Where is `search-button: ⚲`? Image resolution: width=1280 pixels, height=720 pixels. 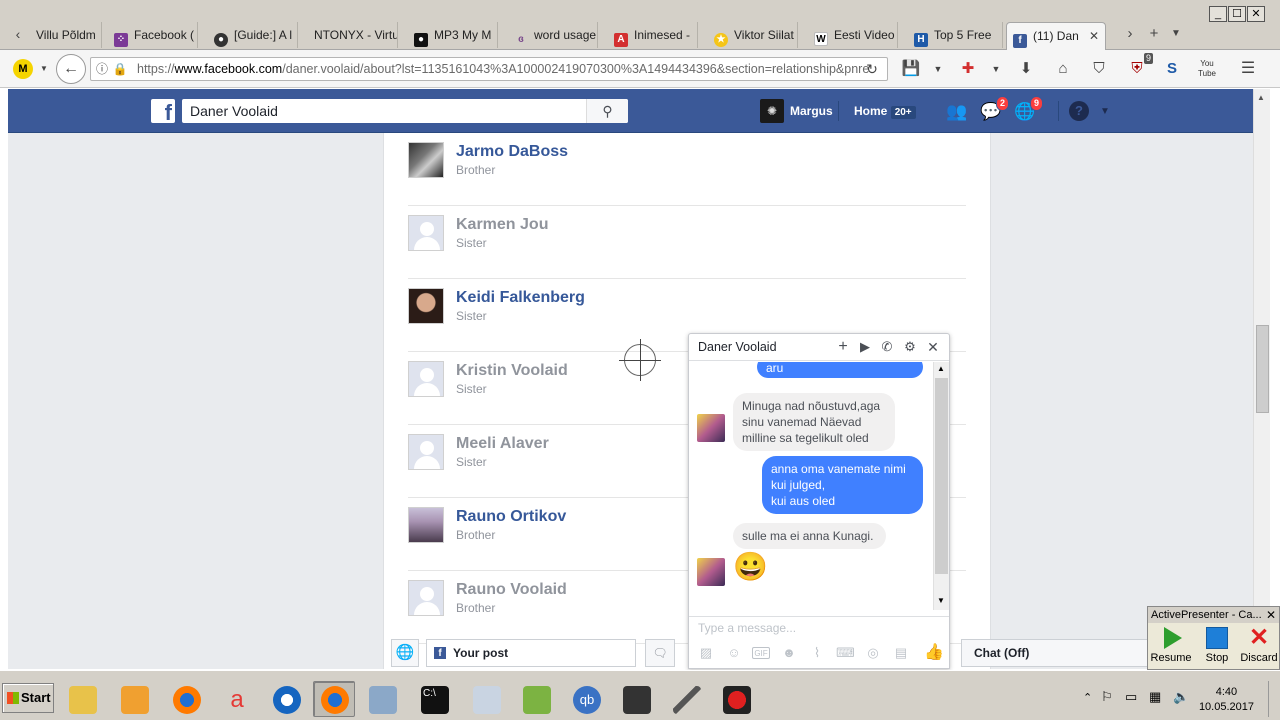 search-button: ⚲ is located at coordinates (607, 111).